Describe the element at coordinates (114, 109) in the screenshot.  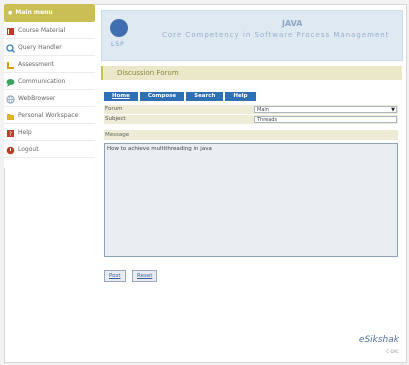
I see `forum-label: Forum` at that location.